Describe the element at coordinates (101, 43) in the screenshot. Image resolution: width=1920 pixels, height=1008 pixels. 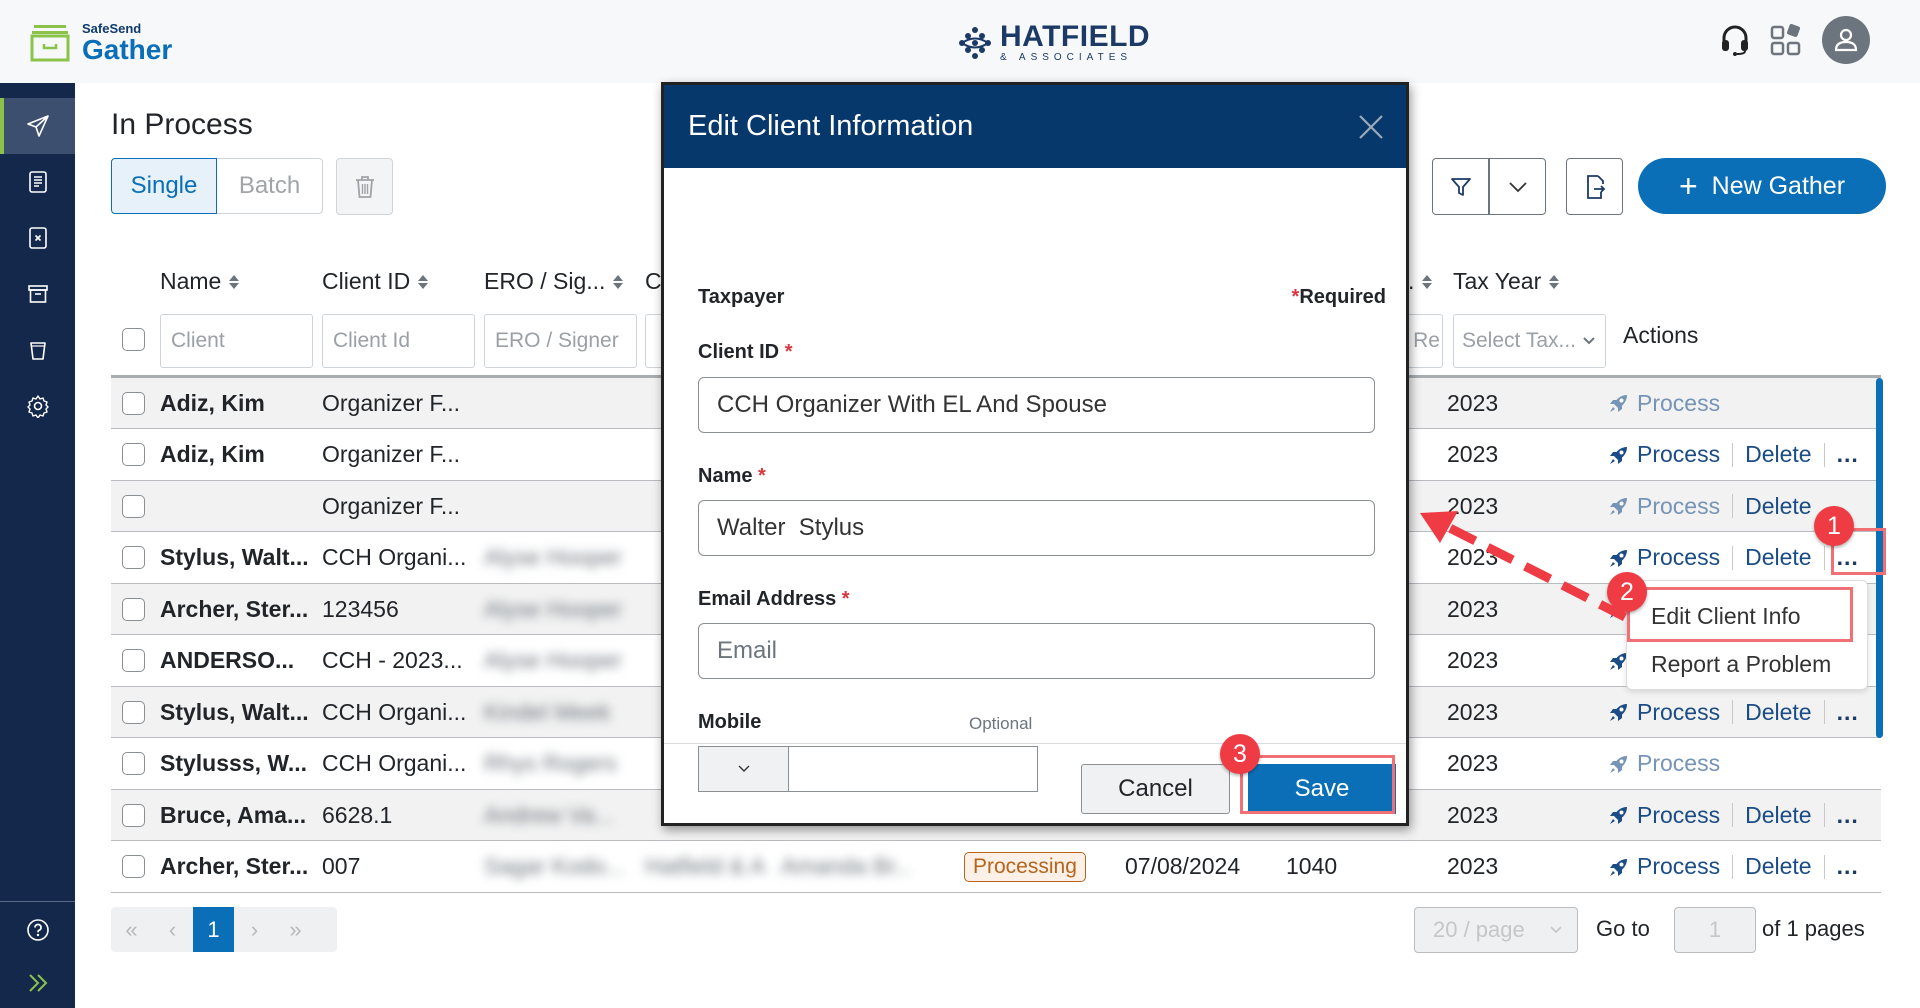
I see `safesend-gather-logo: SafeSend Gather` at that location.